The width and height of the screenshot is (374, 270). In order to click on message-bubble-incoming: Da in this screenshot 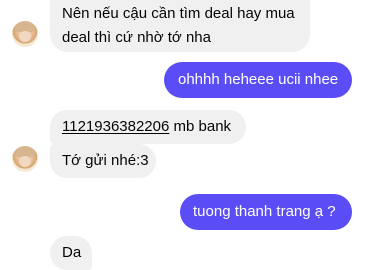, I will do `click(71, 253)`.